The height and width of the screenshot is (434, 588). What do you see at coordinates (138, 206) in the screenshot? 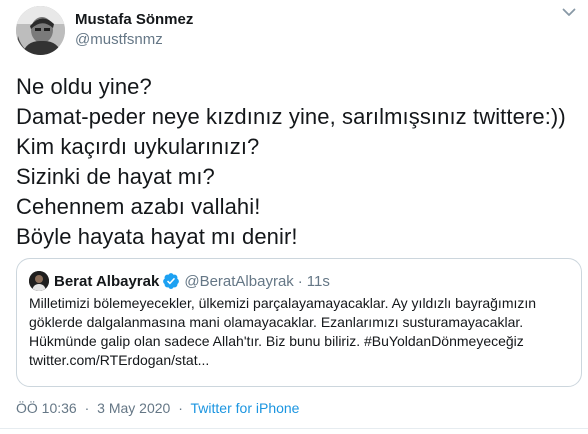
I see `tweet-text-line: Cehennem azabı vallahi!` at bounding box center [138, 206].